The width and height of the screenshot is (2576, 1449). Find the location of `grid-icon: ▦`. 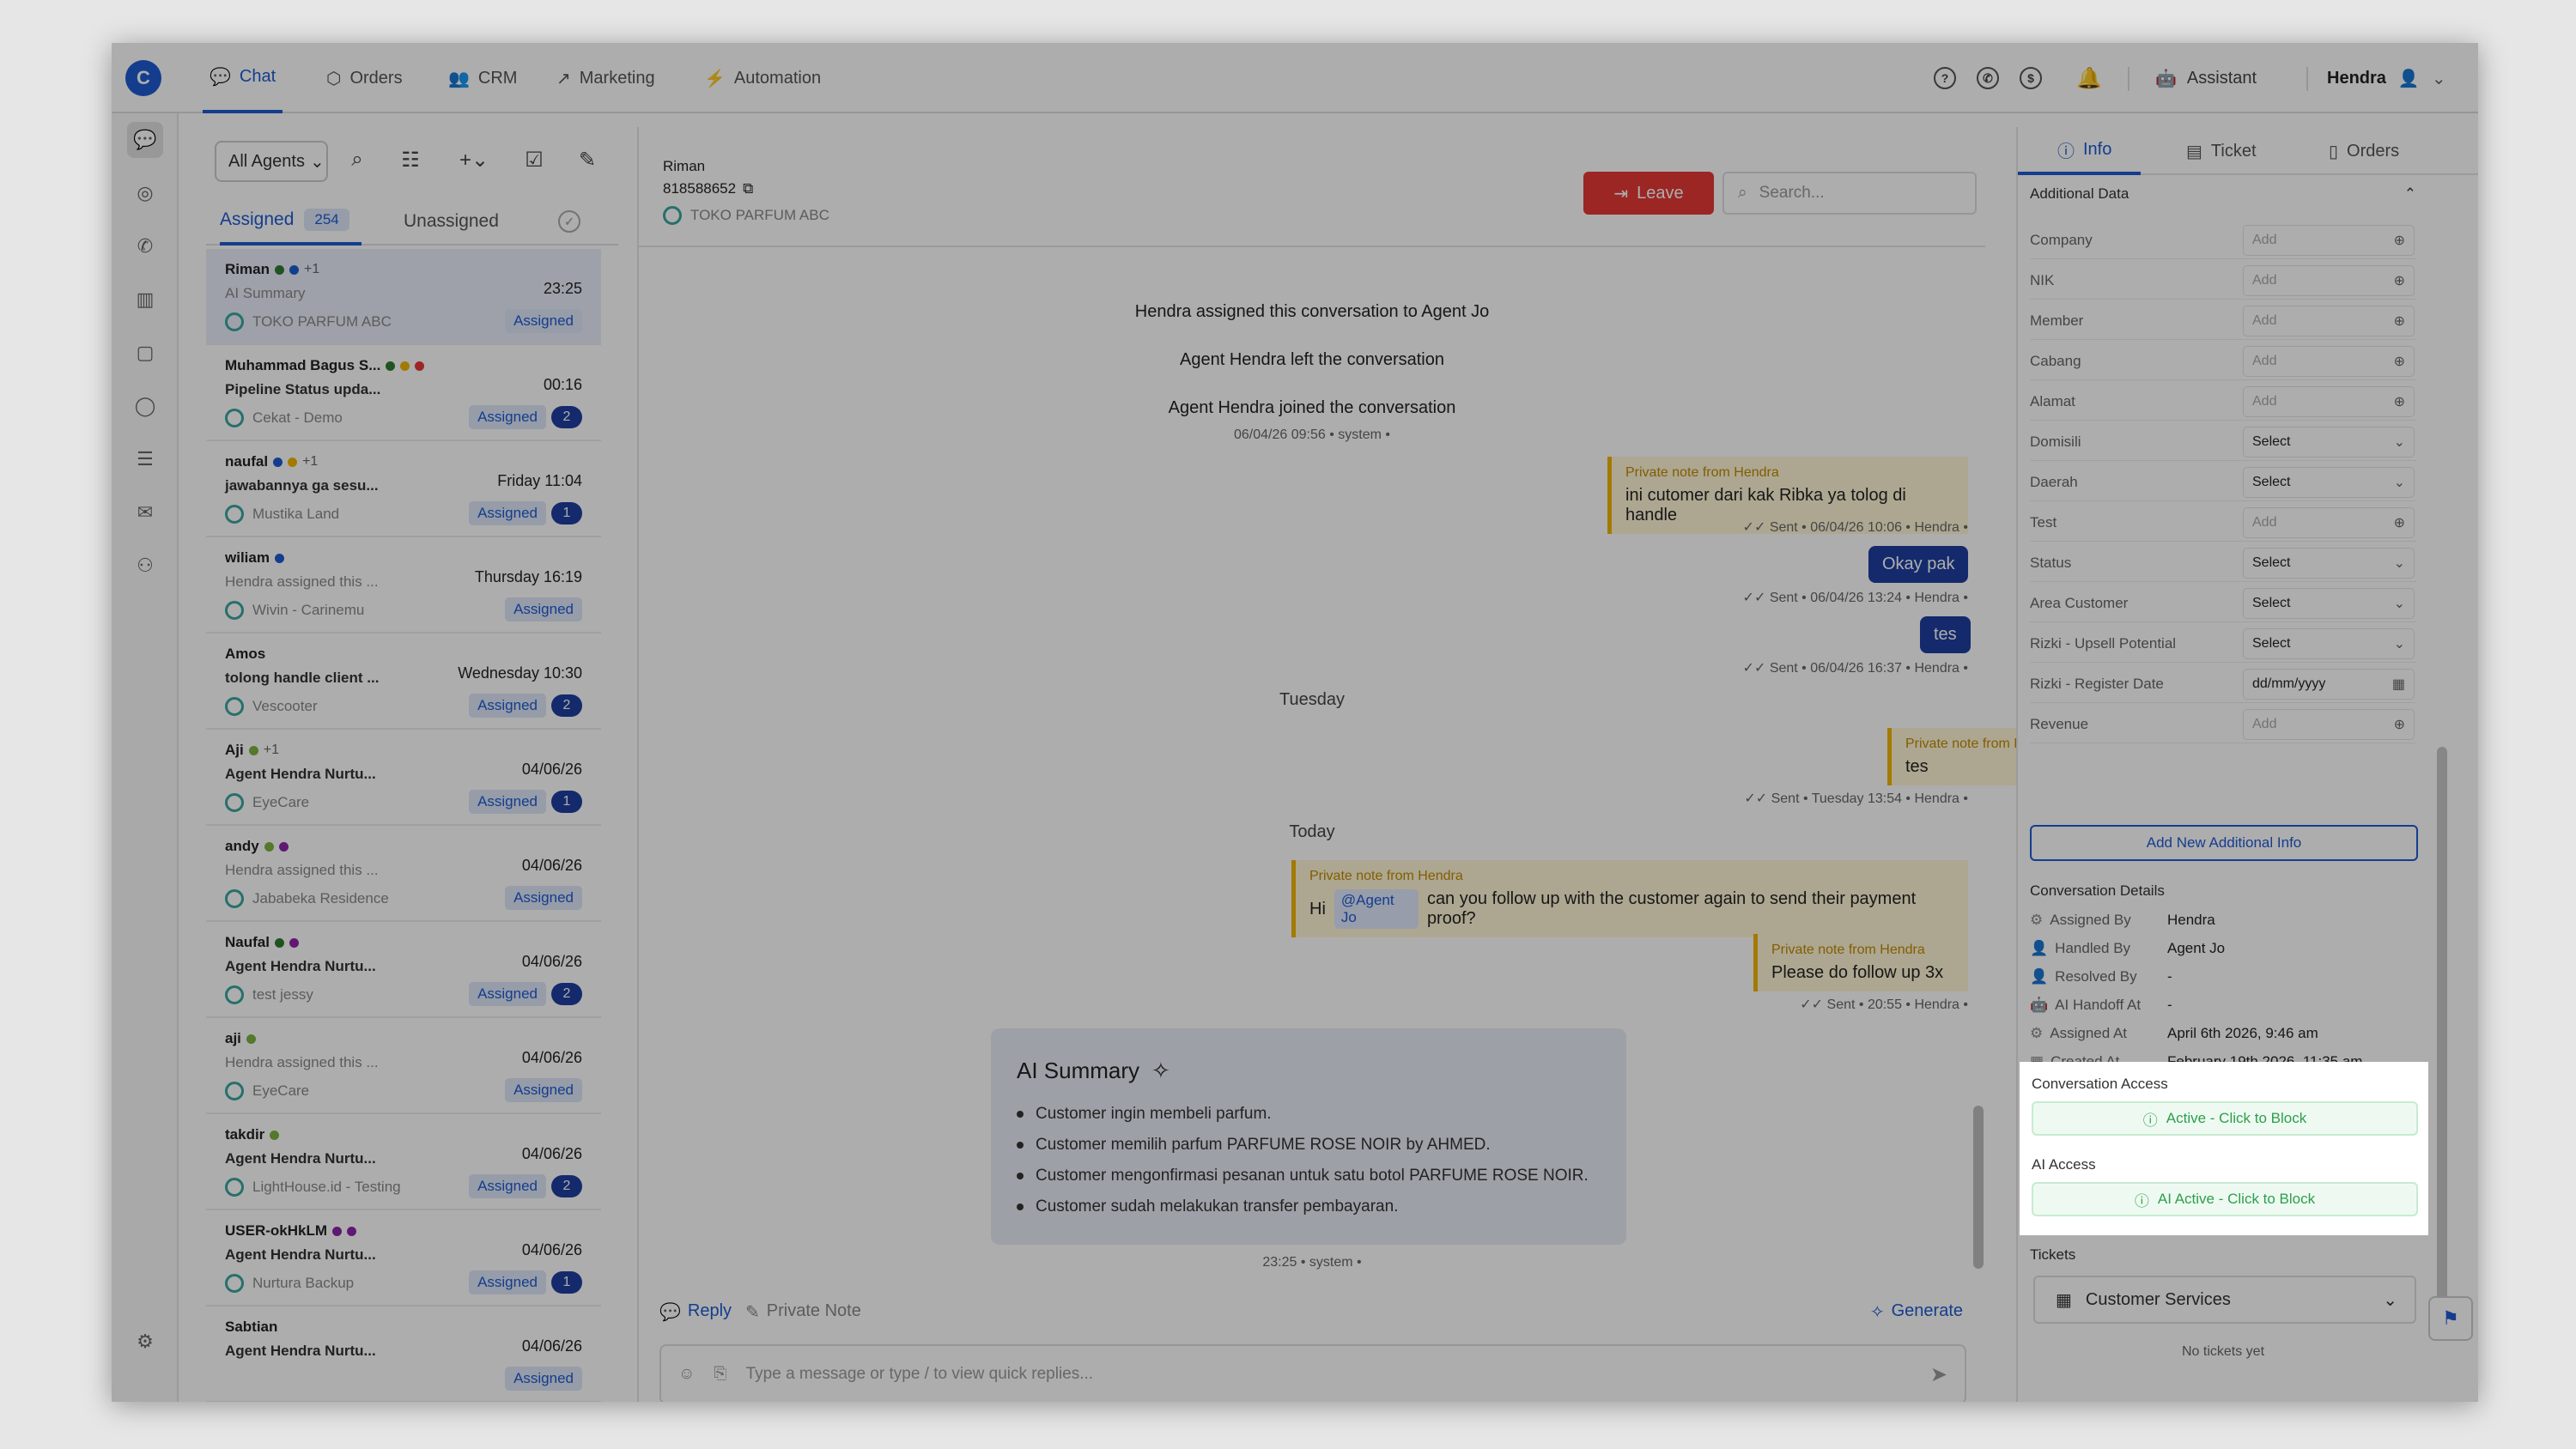

grid-icon: ▦ is located at coordinates (2064, 1300).